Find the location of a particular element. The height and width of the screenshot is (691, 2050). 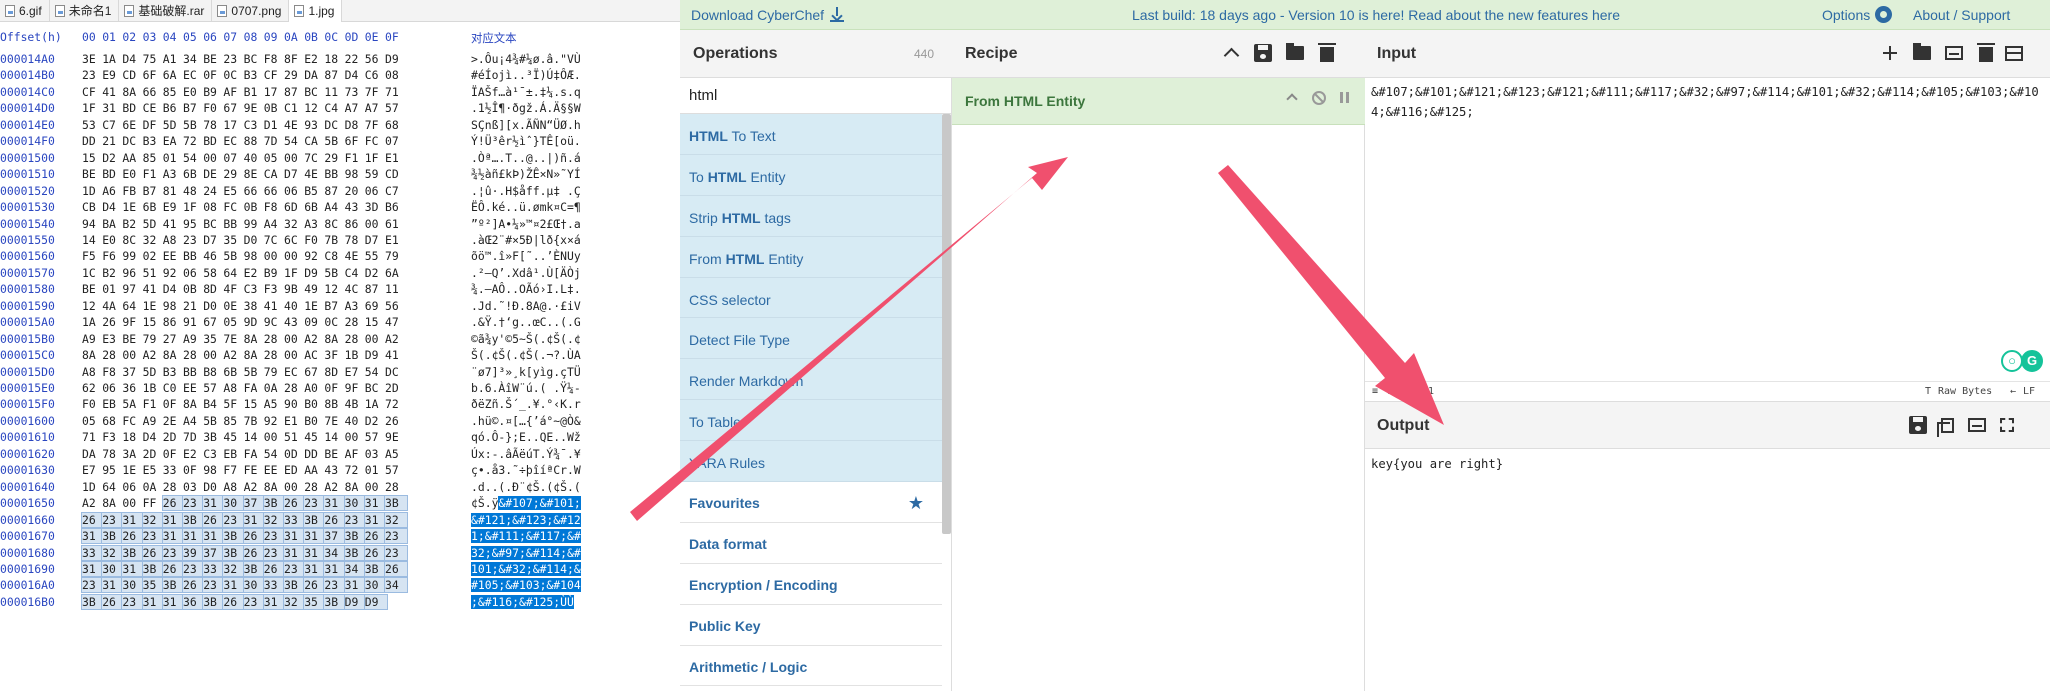

hex-byte: 5D is located at coordinates (174, 125).